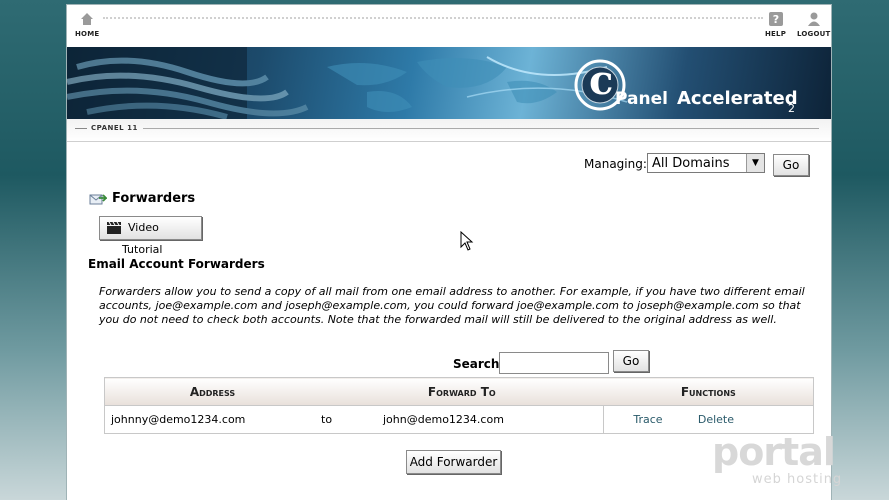  Describe the element at coordinates (791, 165) in the screenshot. I see `managing-go-button: Go` at that location.